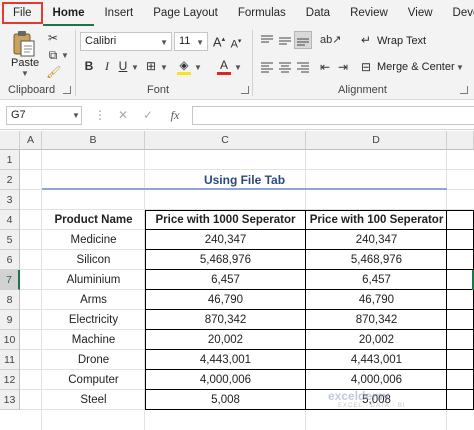 This screenshot has height=430, width=474. I want to click on table-cell-b: Electricity, so click(93, 320).